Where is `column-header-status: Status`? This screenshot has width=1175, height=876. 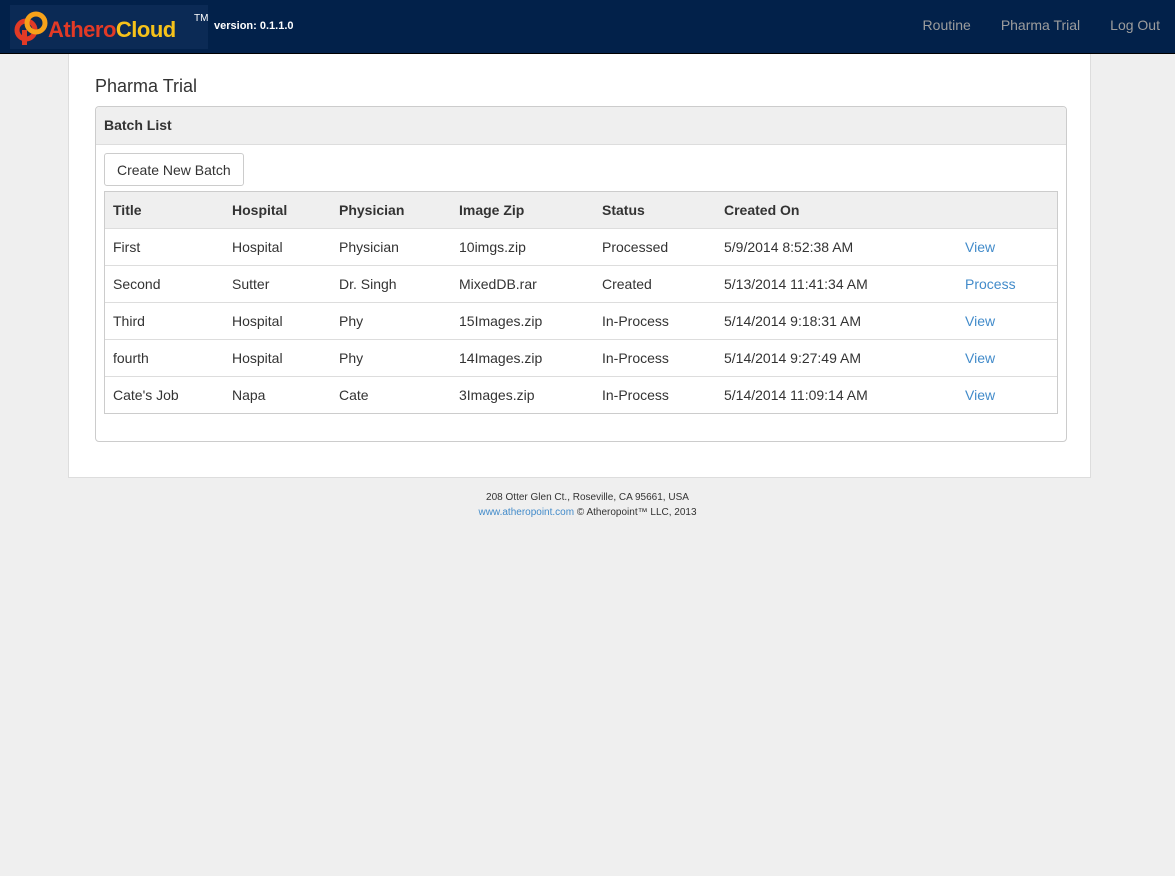
column-header-status: Status is located at coordinates (655, 210).